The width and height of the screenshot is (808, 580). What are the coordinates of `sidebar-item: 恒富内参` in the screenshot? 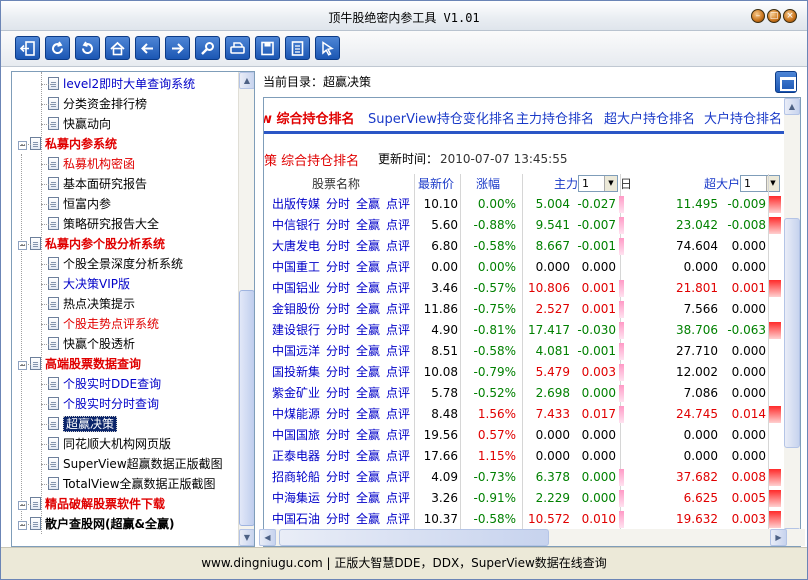 It's located at (79, 204).